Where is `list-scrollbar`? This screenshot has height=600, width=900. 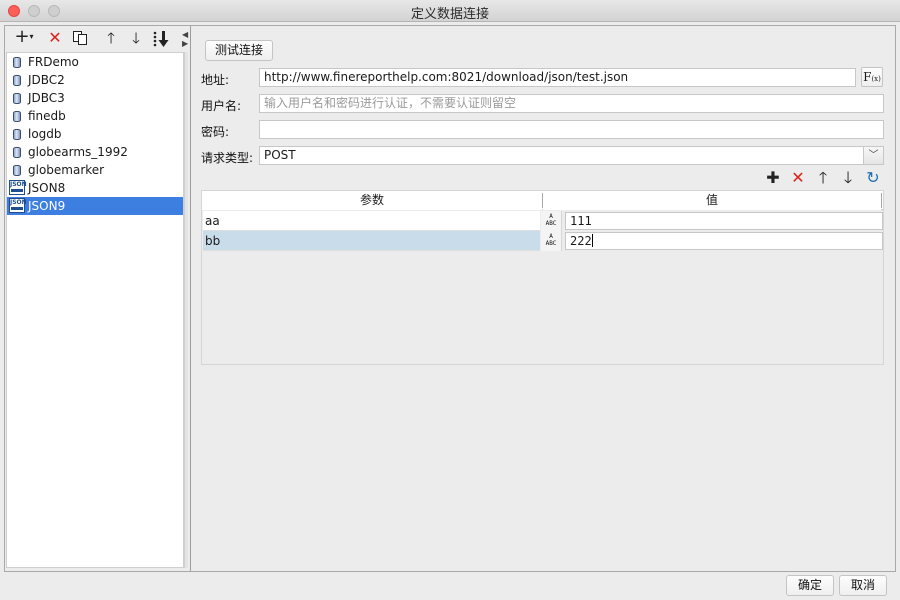 list-scrollbar is located at coordinates (186, 310).